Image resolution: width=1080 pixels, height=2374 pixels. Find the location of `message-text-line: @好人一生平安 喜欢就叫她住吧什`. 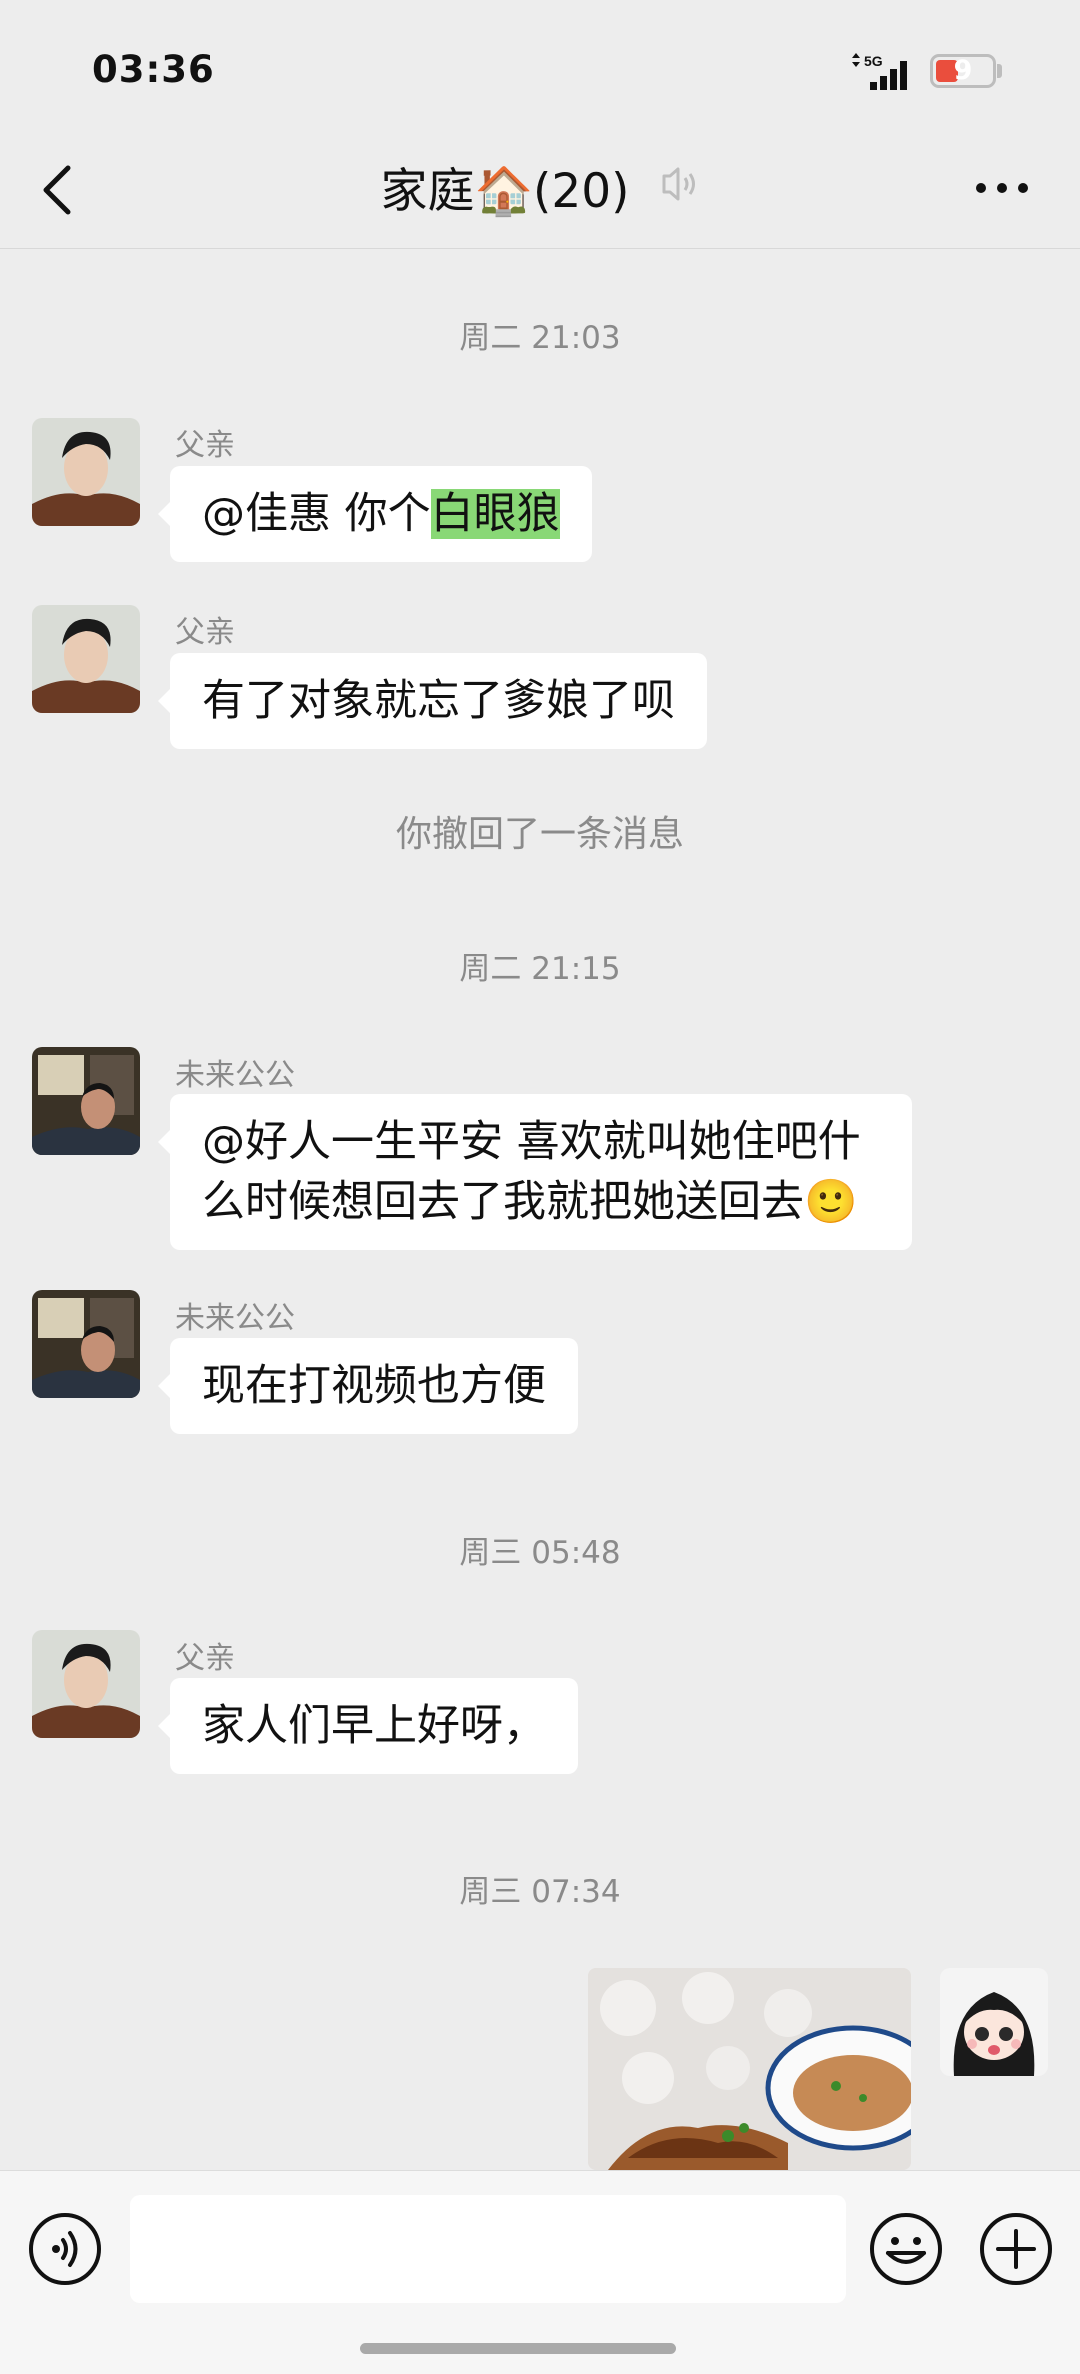

message-text-line: @好人一生平安 喜欢就叫她住吧什 is located at coordinates (531, 1142).